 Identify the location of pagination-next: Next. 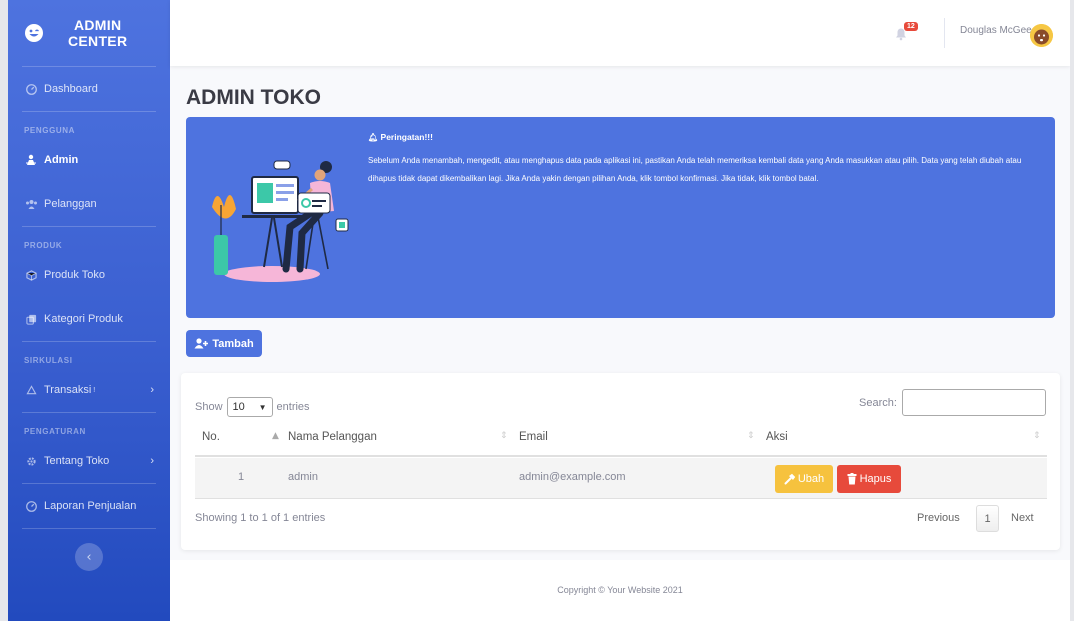
(1022, 518).